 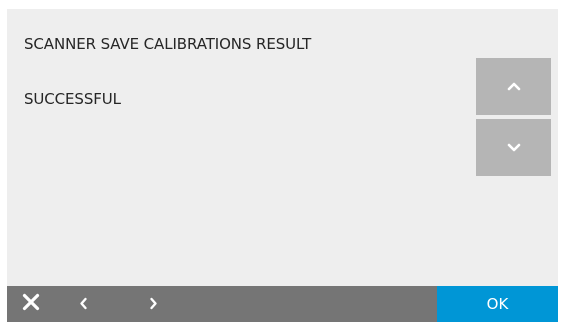 I want to click on chevron-up-icon, so click(x=514, y=86).